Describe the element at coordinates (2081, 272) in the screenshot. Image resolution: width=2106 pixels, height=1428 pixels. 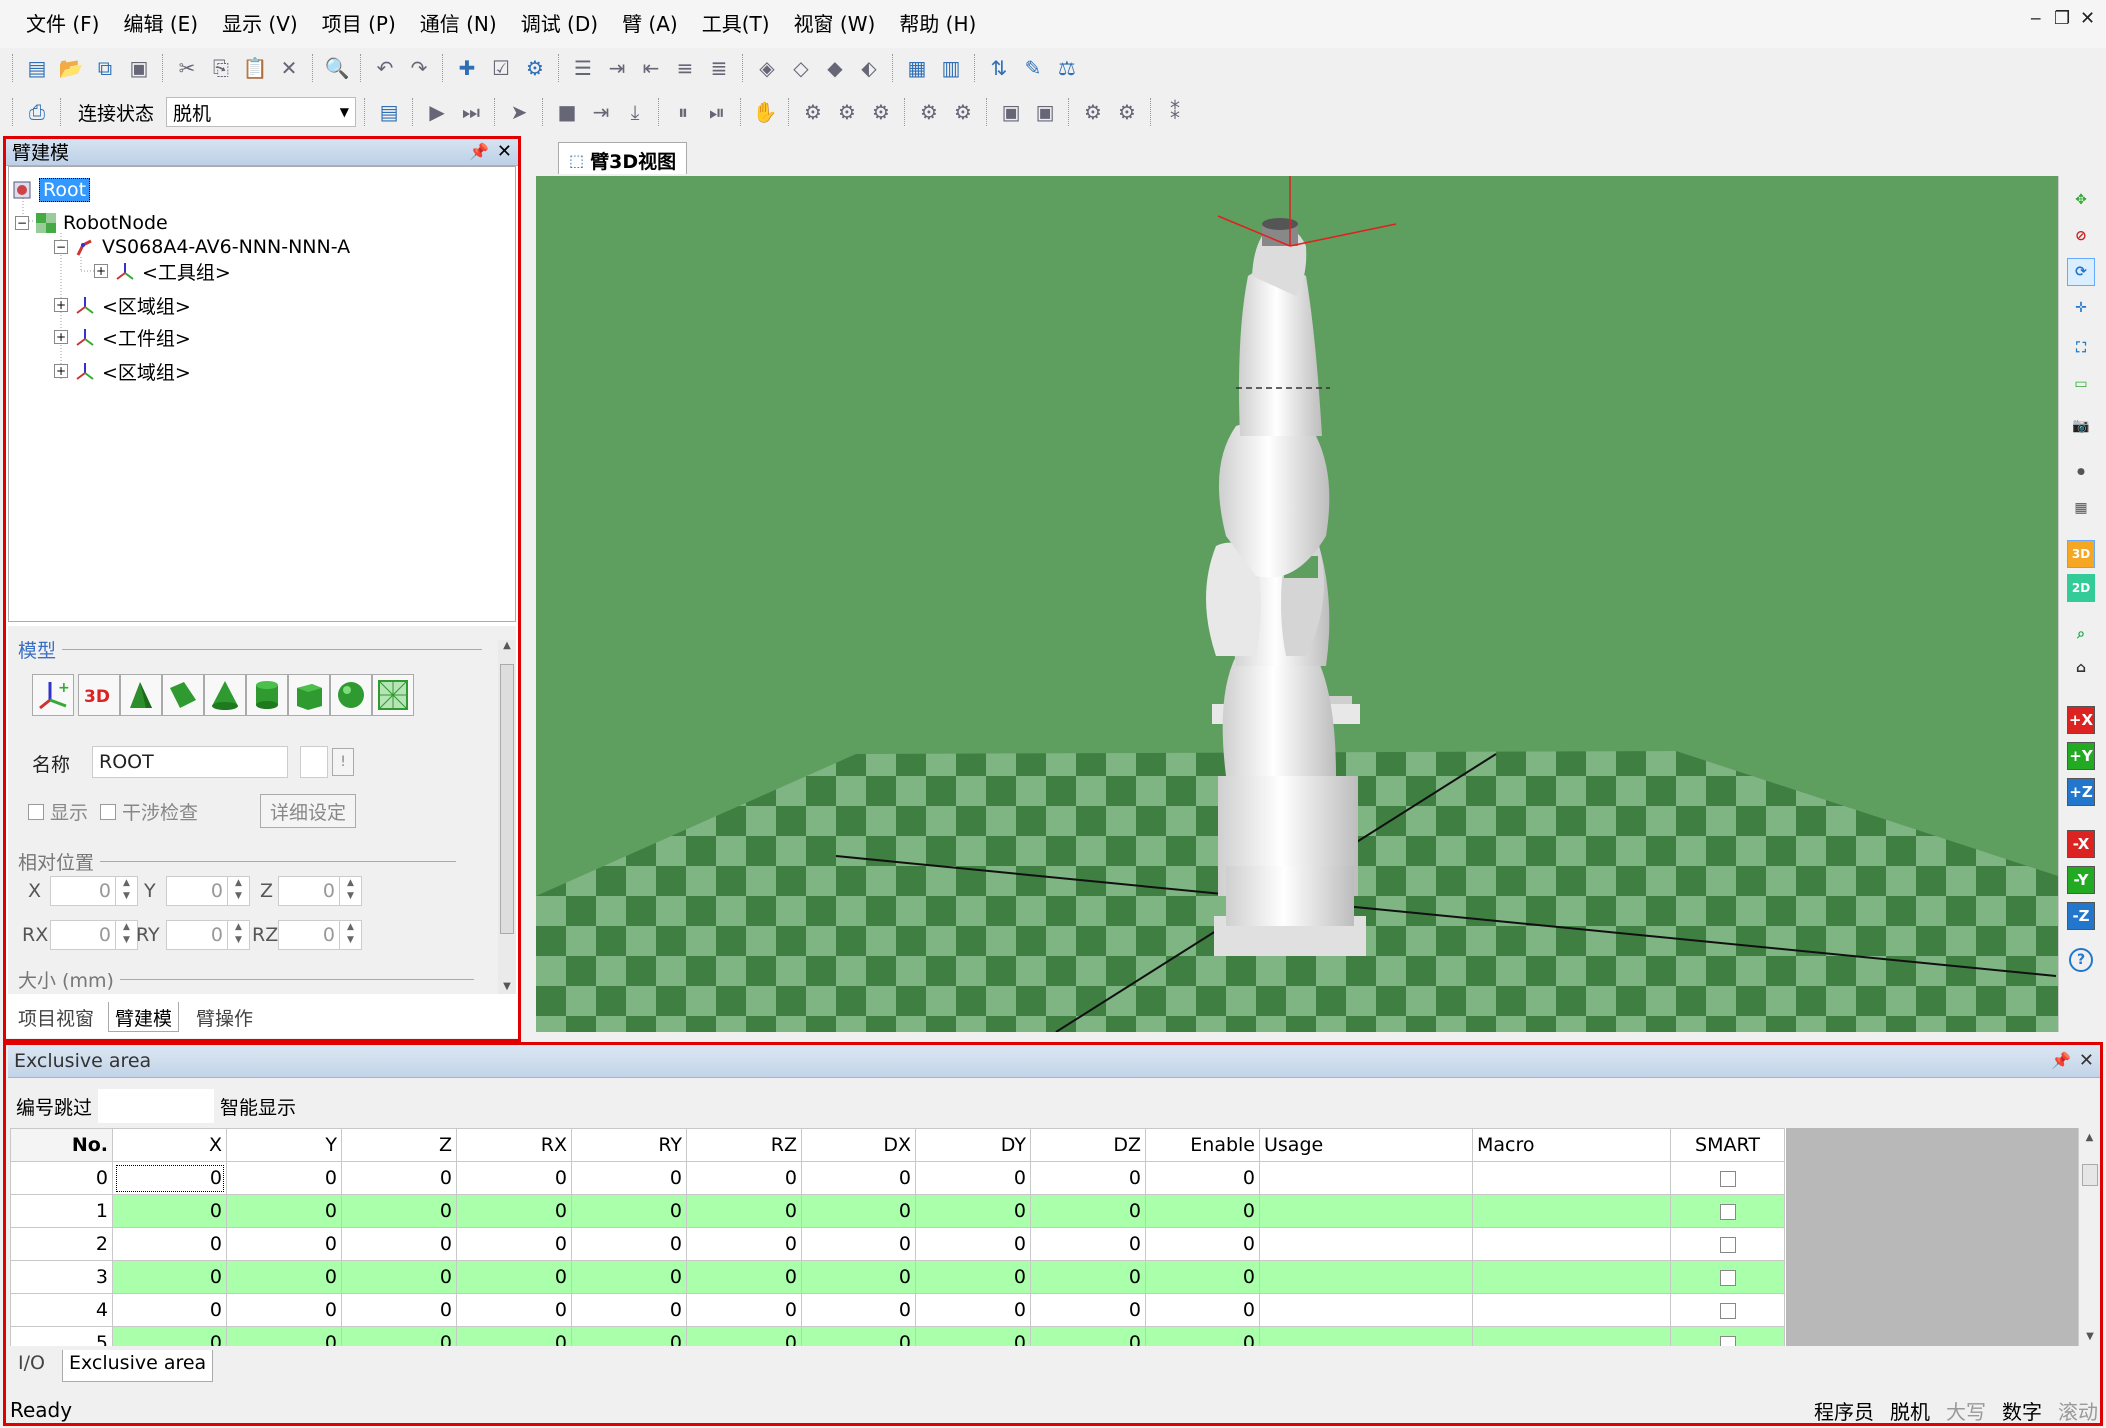
I see `rotate-view-icon: ⟳` at that location.